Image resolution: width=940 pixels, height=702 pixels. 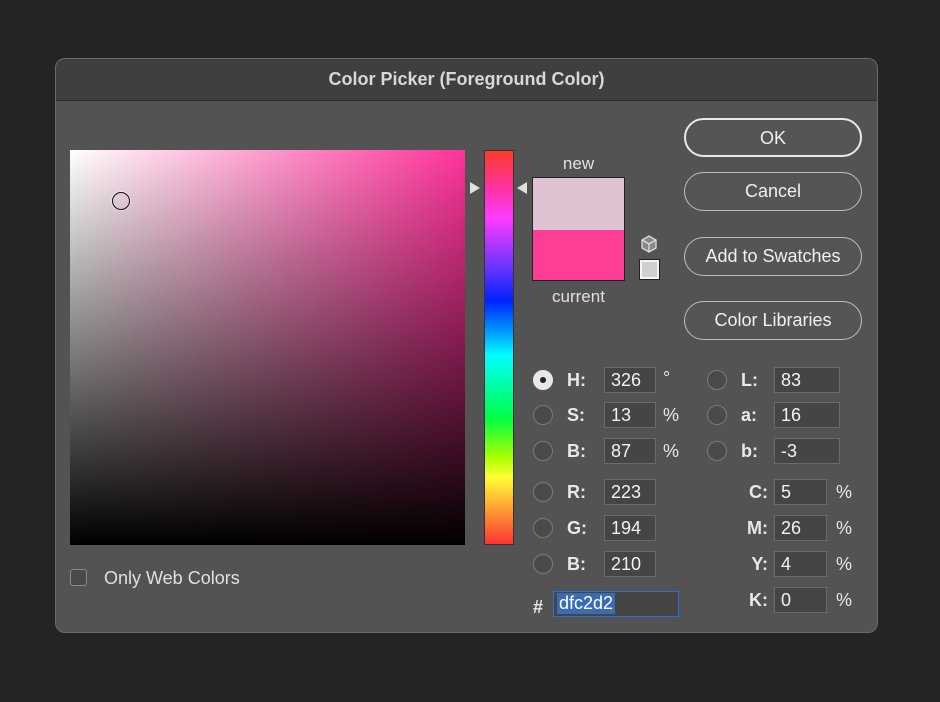 I want to click on web-safe-color-swatch, so click(x=649, y=269).